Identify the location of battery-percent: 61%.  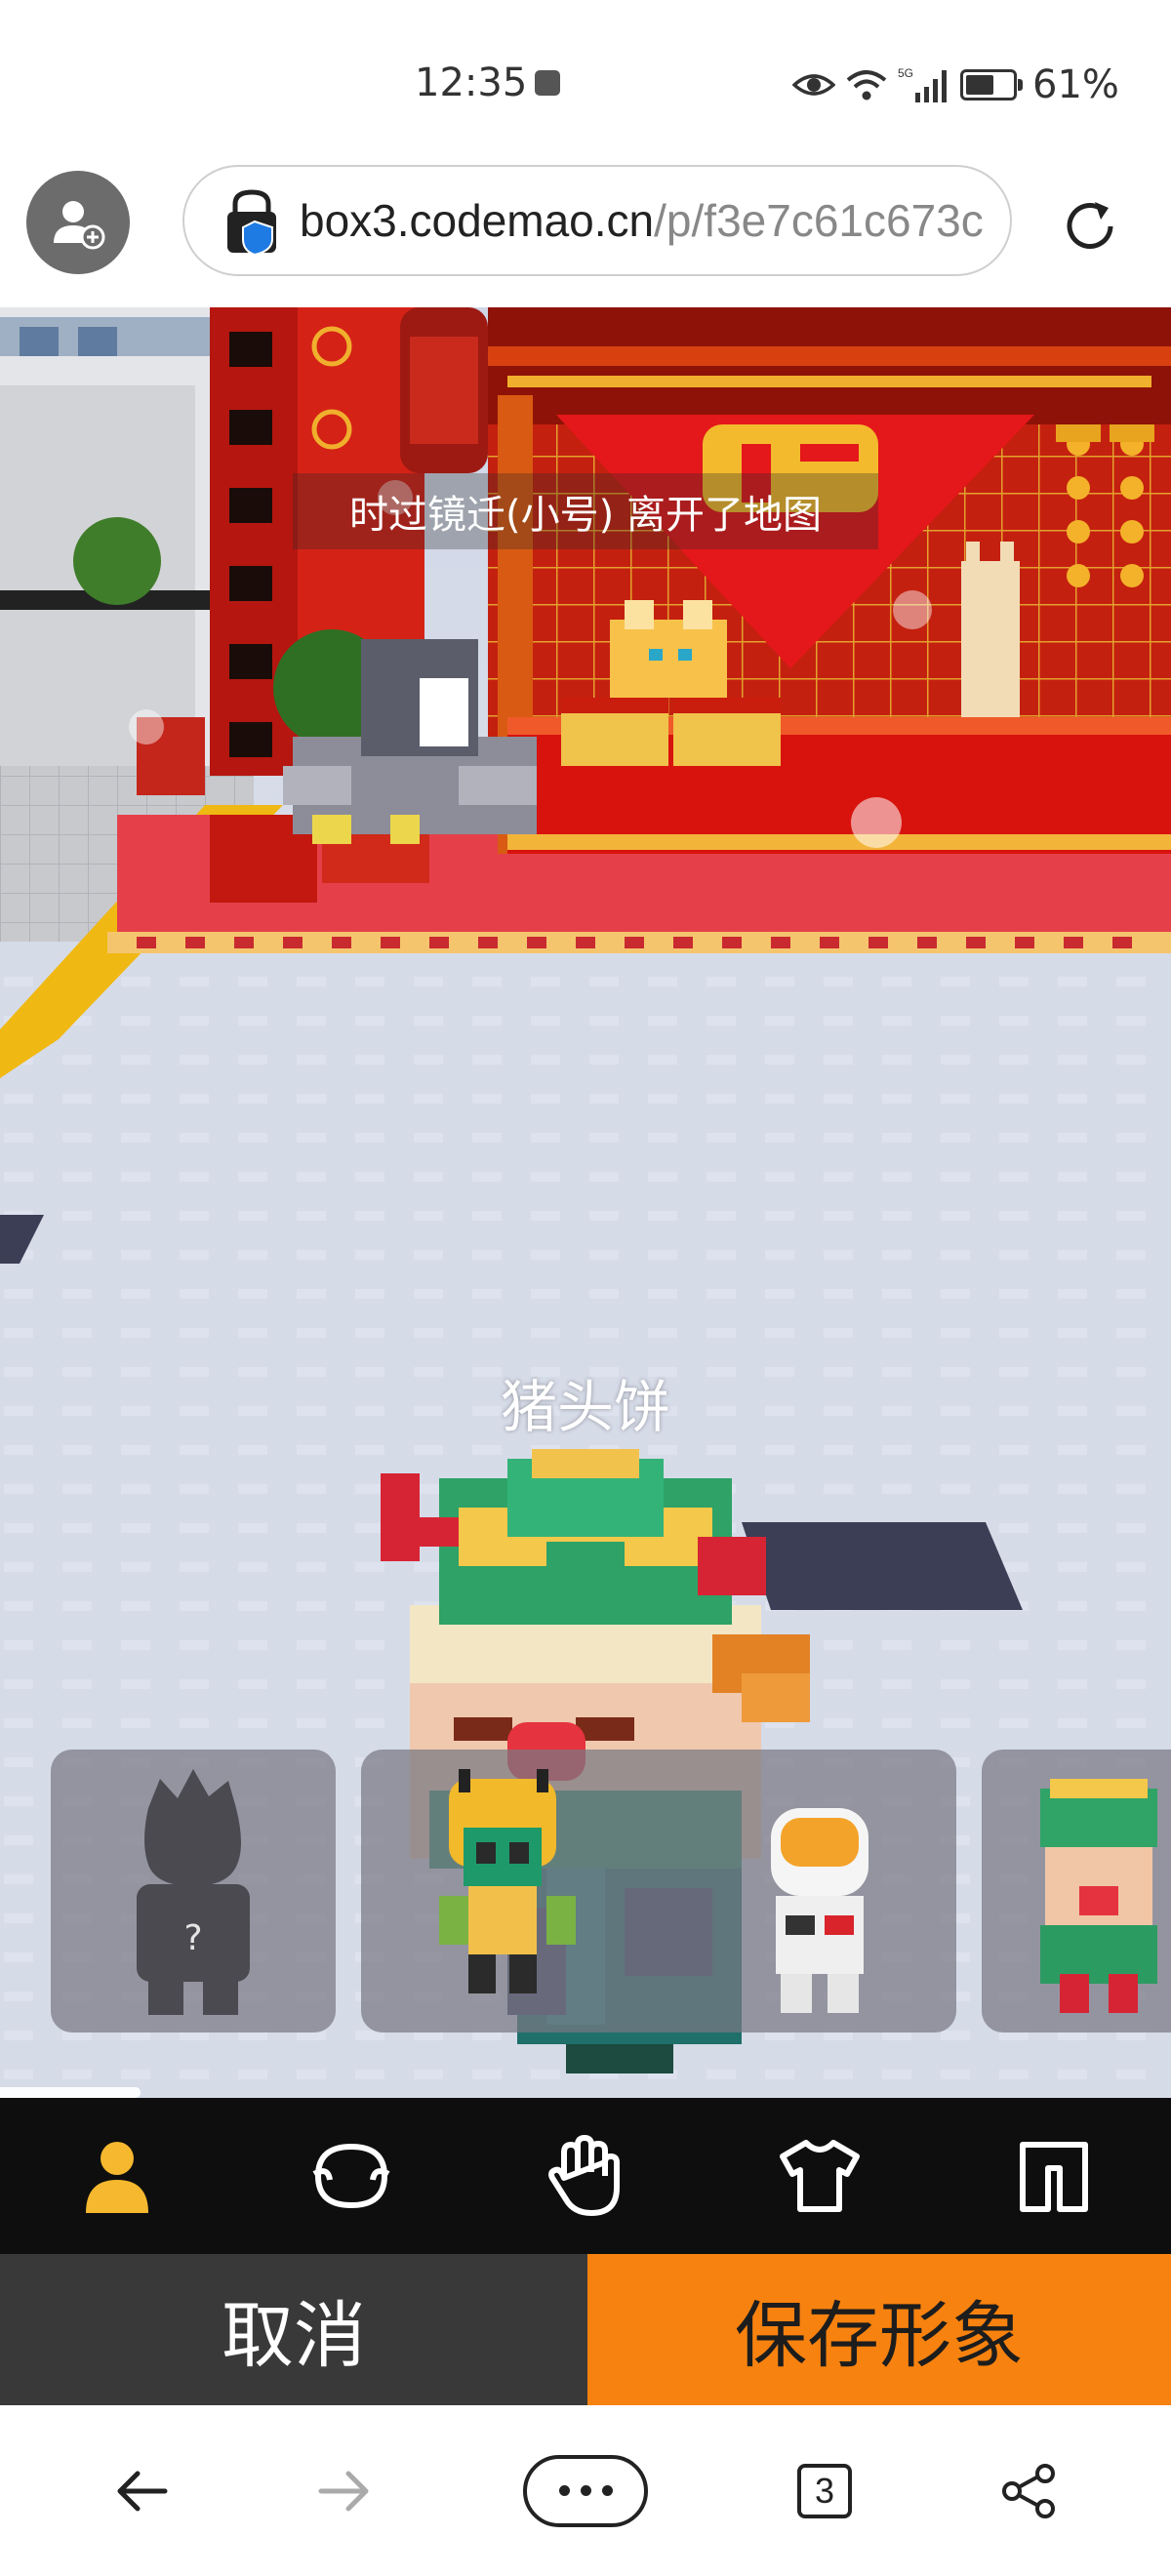
(1075, 84).